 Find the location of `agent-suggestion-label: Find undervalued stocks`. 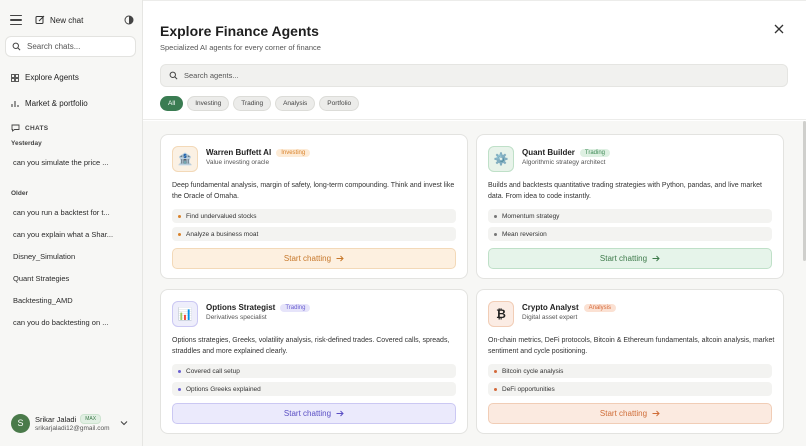

agent-suggestion-label: Find undervalued stocks is located at coordinates (221, 216).